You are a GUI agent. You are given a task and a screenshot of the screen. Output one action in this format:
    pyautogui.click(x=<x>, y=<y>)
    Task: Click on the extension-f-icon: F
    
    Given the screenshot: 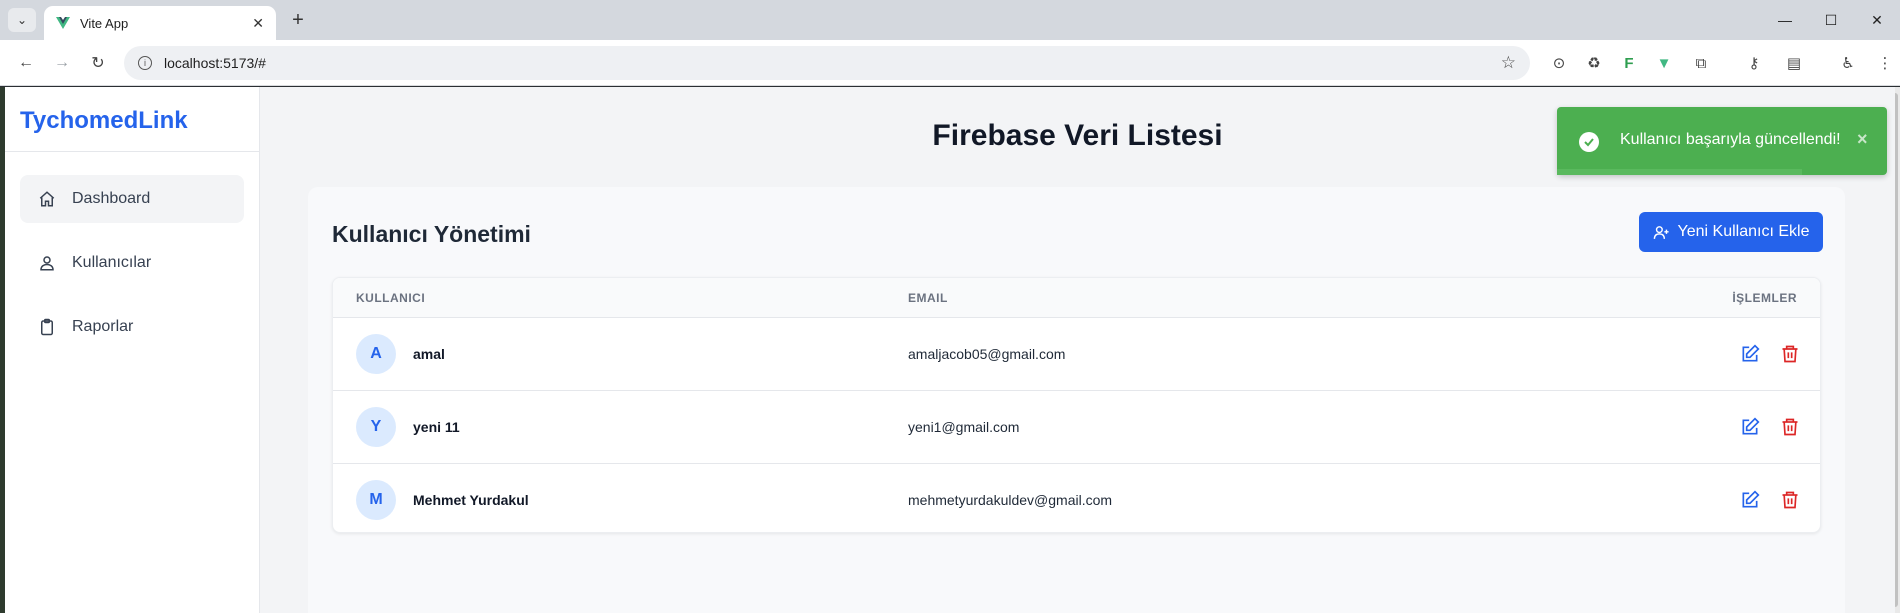 What is the action you would take?
    pyautogui.click(x=1629, y=63)
    